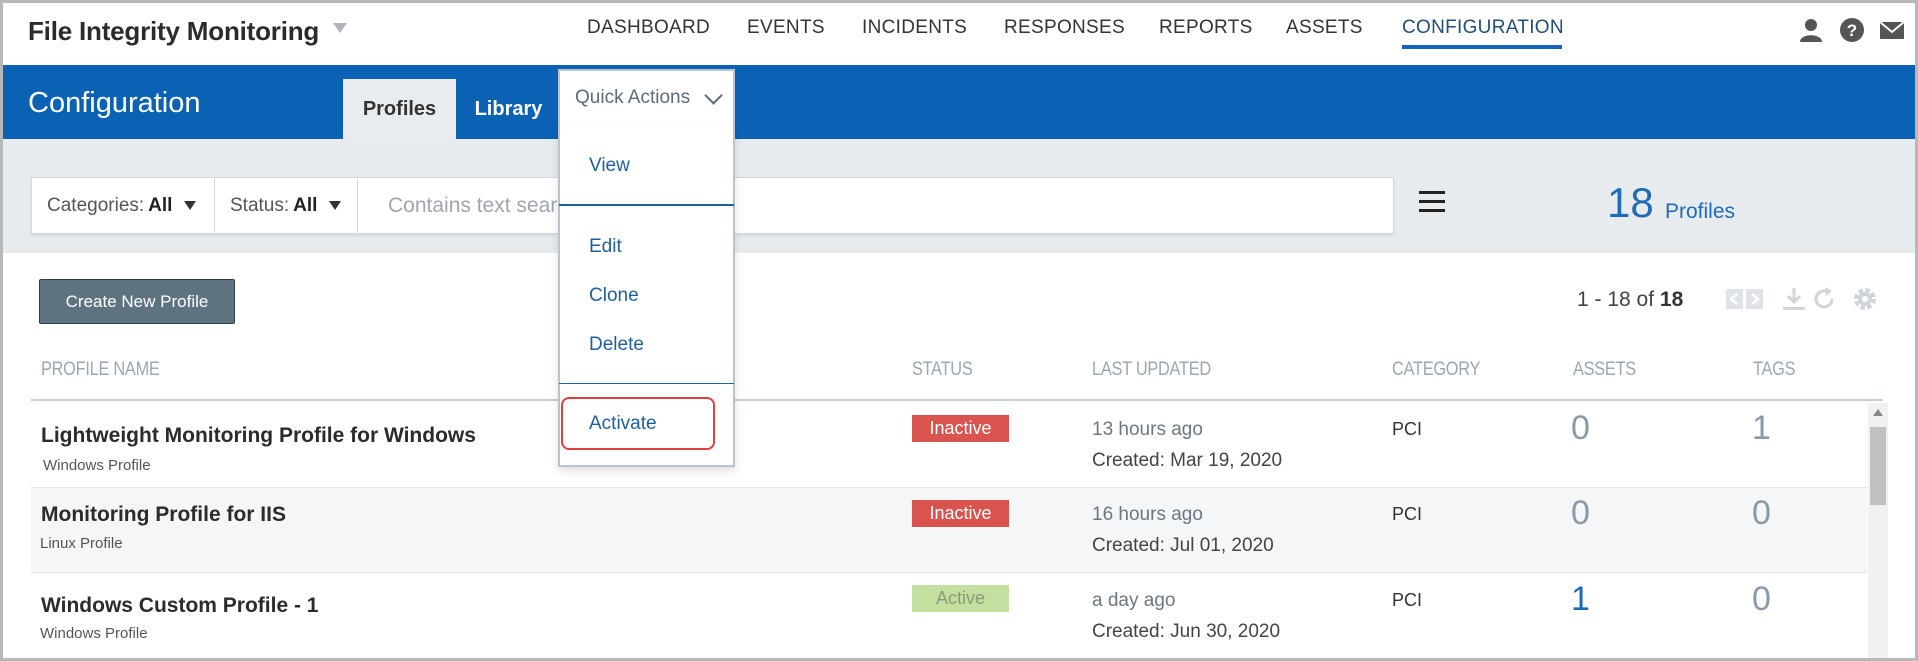  What do you see at coordinates (609, 166) in the screenshot?
I see `menu-item-view: View` at bounding box center [609, 166].